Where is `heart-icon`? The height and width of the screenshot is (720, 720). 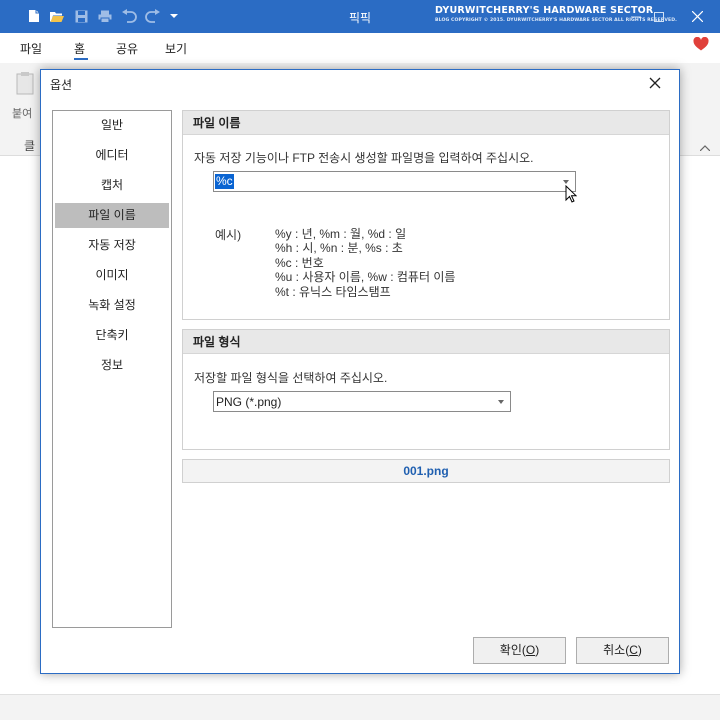 heart-icon is located at coordinates (701, 45).